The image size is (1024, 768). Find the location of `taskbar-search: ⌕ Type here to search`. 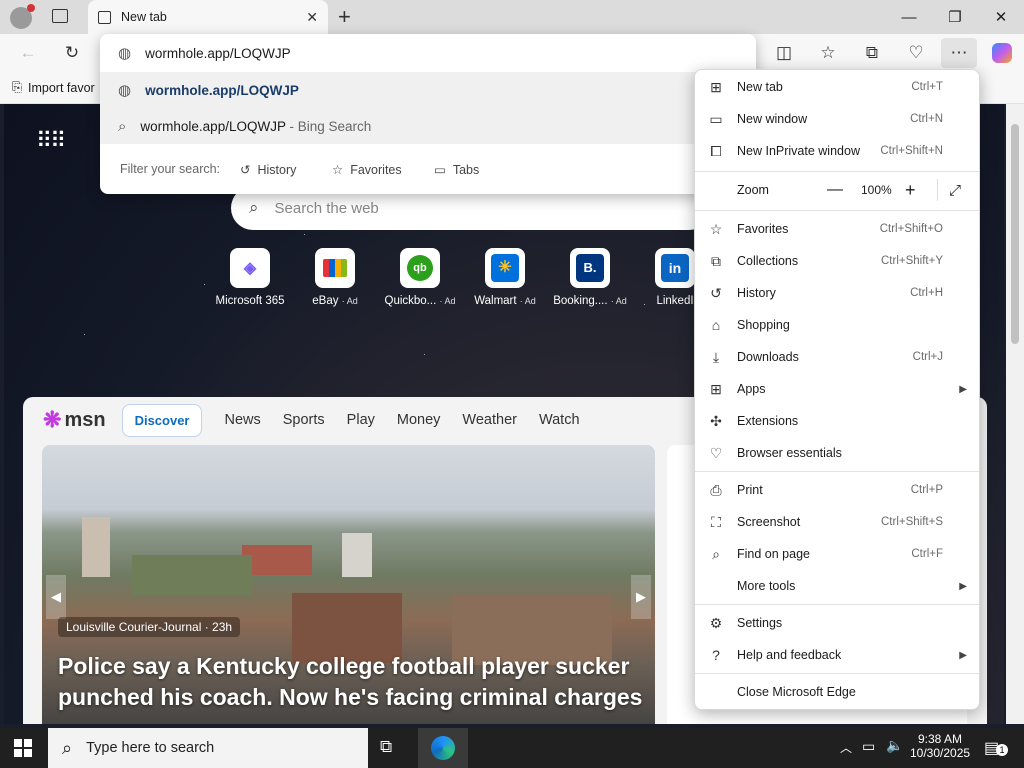

taskbar-search: ⌕ Type here to search is located at coordinates (208, 748).